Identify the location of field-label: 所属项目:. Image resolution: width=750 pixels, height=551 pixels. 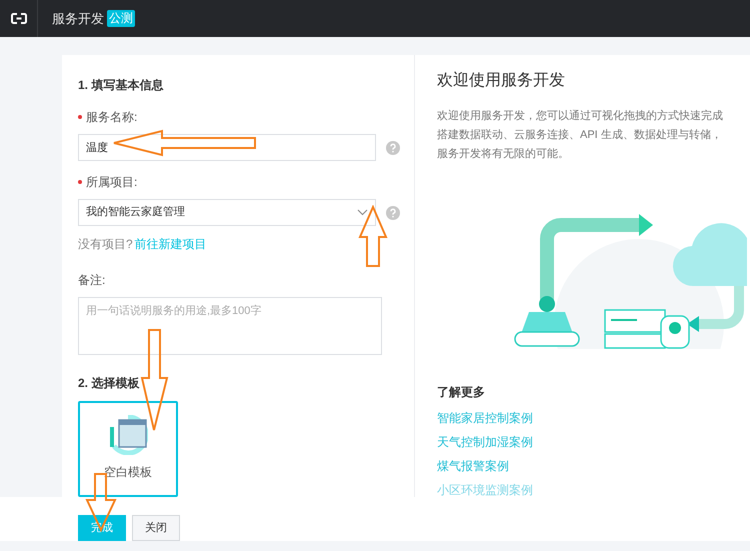
(112, 182).